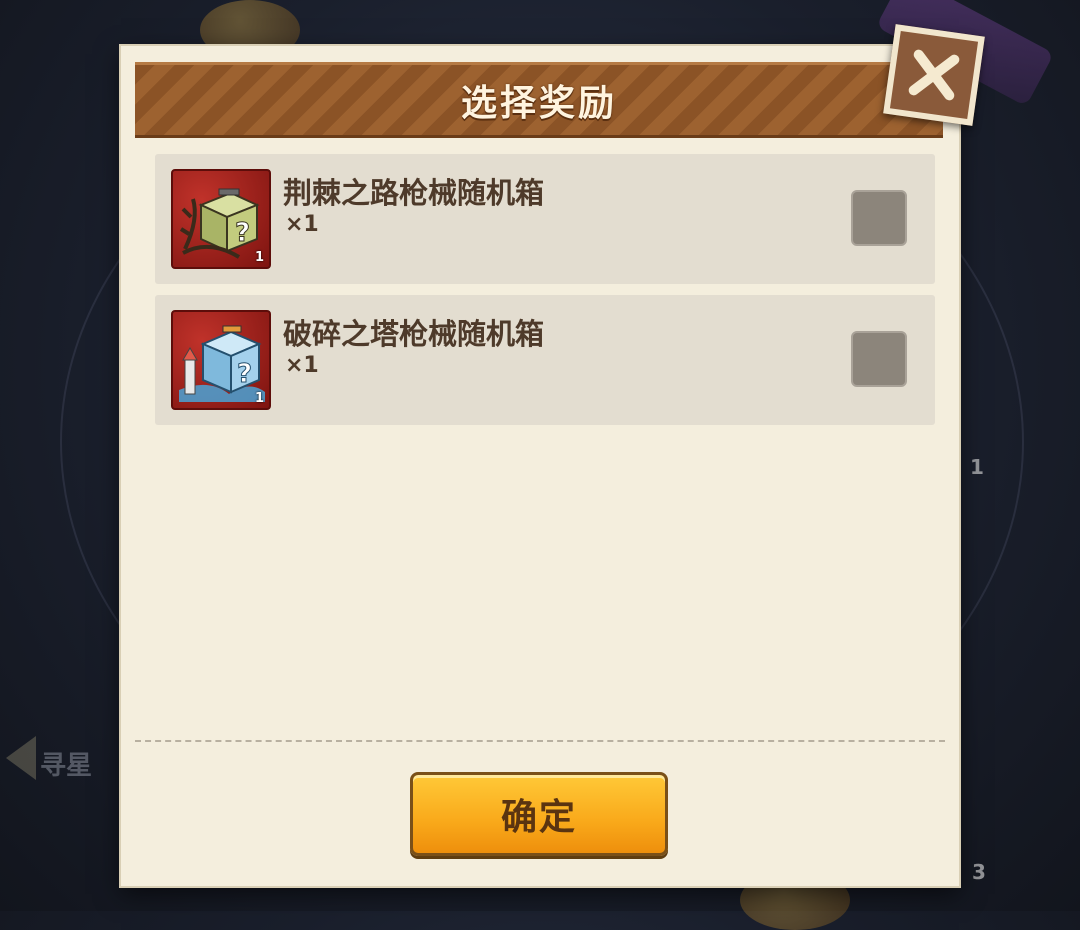 This screenshot has height=930, width=1080. I want to click on back-arrow-icon, so click(21, 758).